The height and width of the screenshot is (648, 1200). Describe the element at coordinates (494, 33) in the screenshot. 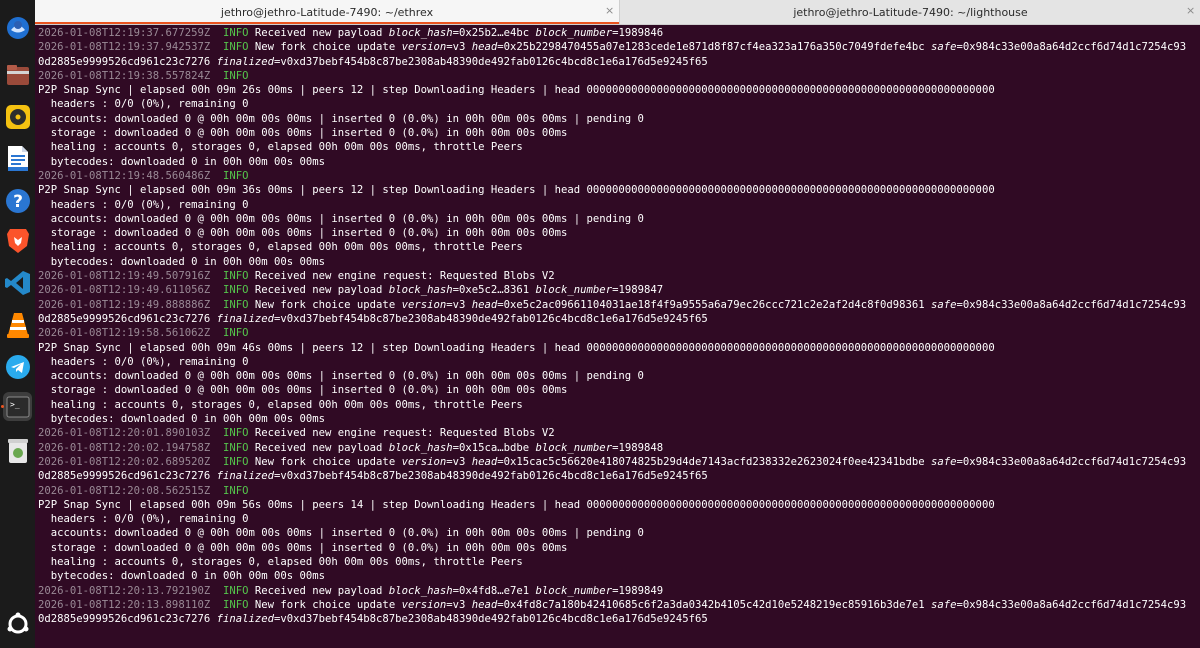

I see `log-text: =0x25b2…e4bc` at that location.